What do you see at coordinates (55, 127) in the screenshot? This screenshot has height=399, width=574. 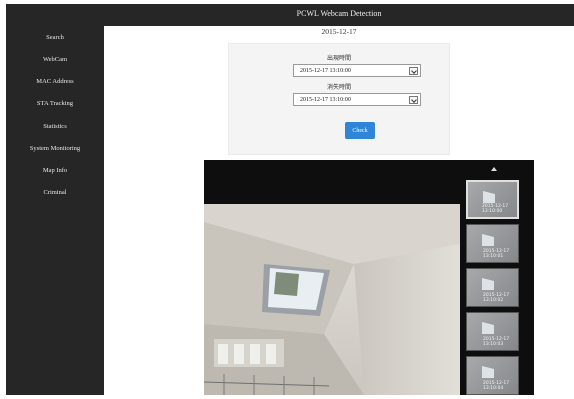 I see `sidebar-item-statistics: Statistics` at bounding box center [55, 127].